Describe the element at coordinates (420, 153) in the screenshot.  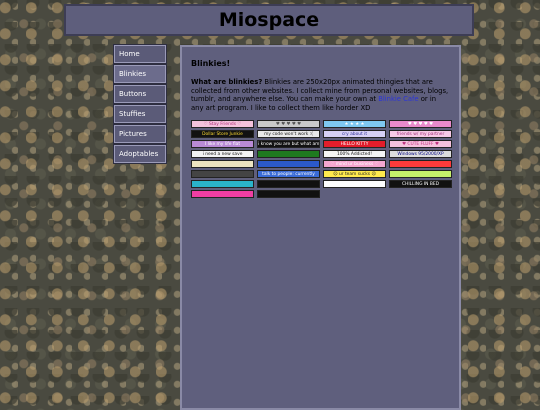
I see `blinkie-image: Windows 95/2000/XP` at that location.